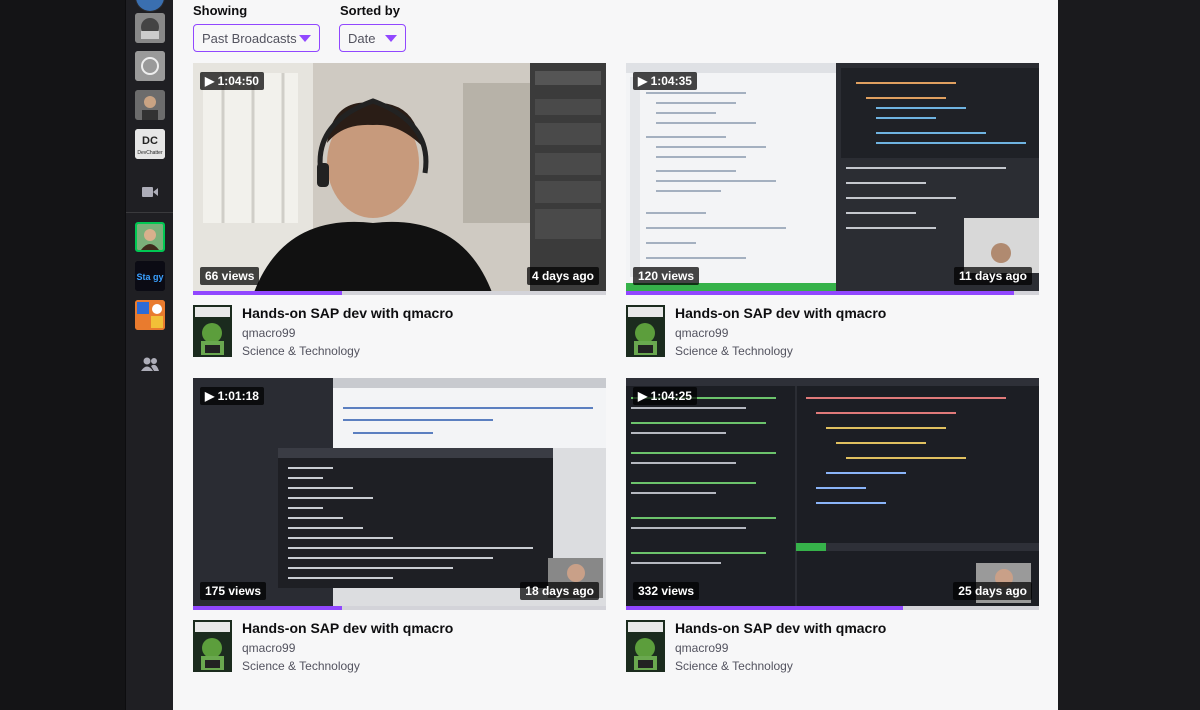 The image size is (1200, 710). Describe the element at coordinates (832, 179) in the screenshot. I see `video-thumbnail: ▶ 1:04:35 120 views 11 days ago` at that location.